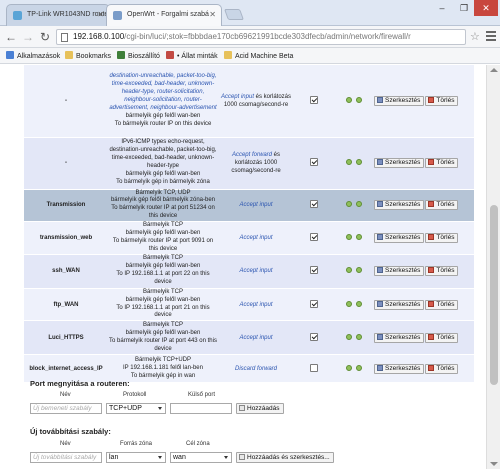 This screenshot has width=500, height=469. Describe the element at coordinates (66, 408) in the screenshot. I see `new-input-rule-name-field: Új bemeneti szabály` at that location.